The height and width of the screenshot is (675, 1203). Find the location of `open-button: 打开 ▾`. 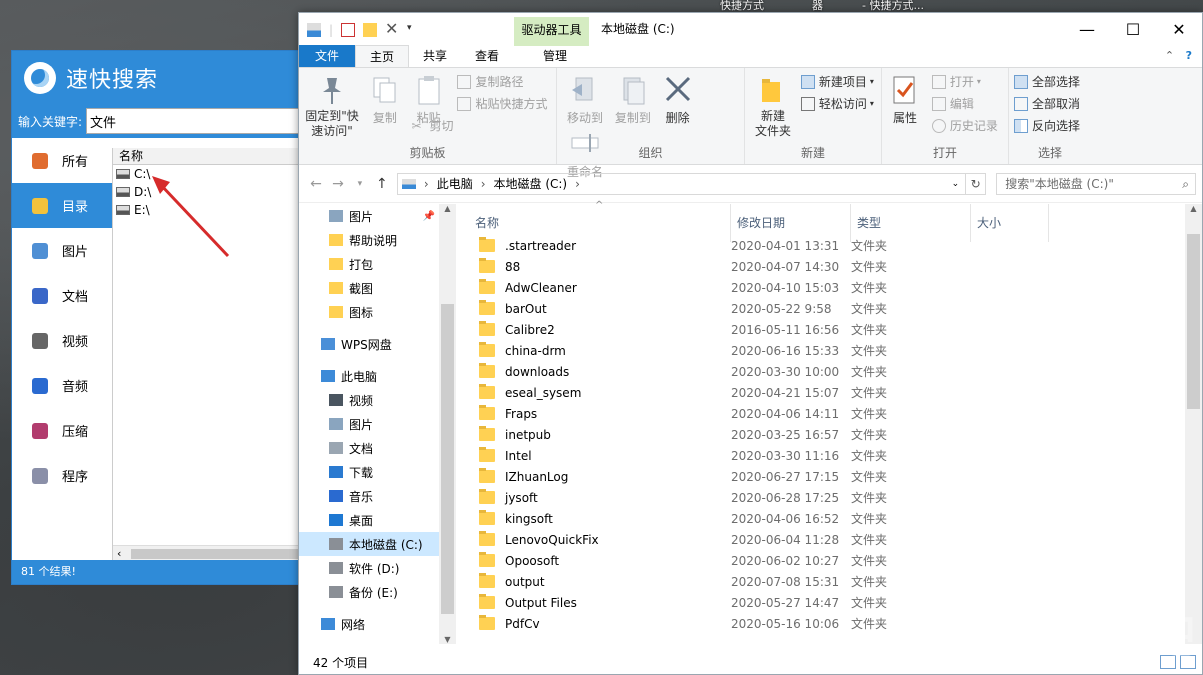

open-button: 打开 ▾ is located at coordinates (964, 81).